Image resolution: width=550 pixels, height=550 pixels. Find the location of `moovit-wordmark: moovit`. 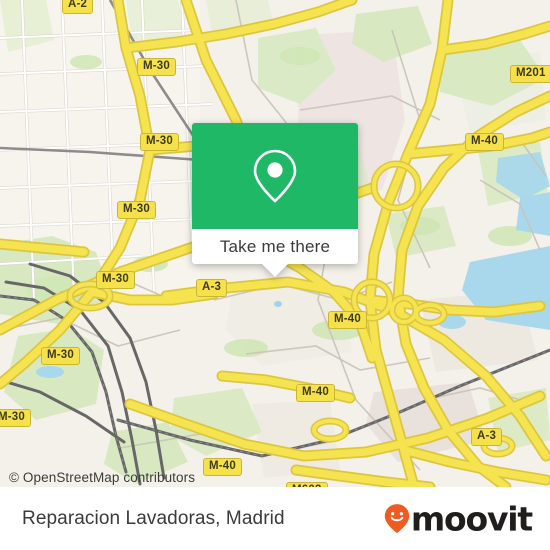

moovit-wordmark: moovit is located at coordinates (471, 518).